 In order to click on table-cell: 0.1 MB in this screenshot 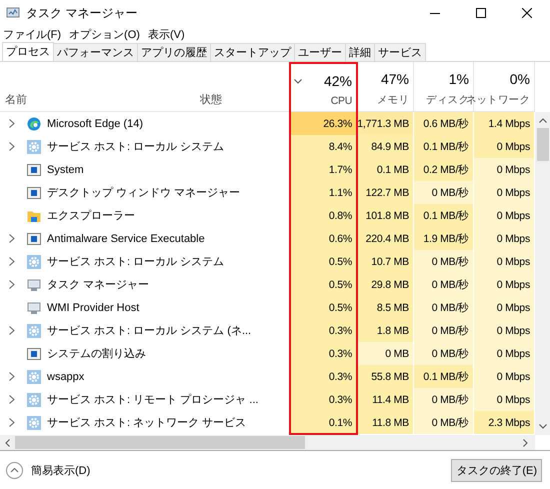, I will do `click(385, 169)`.